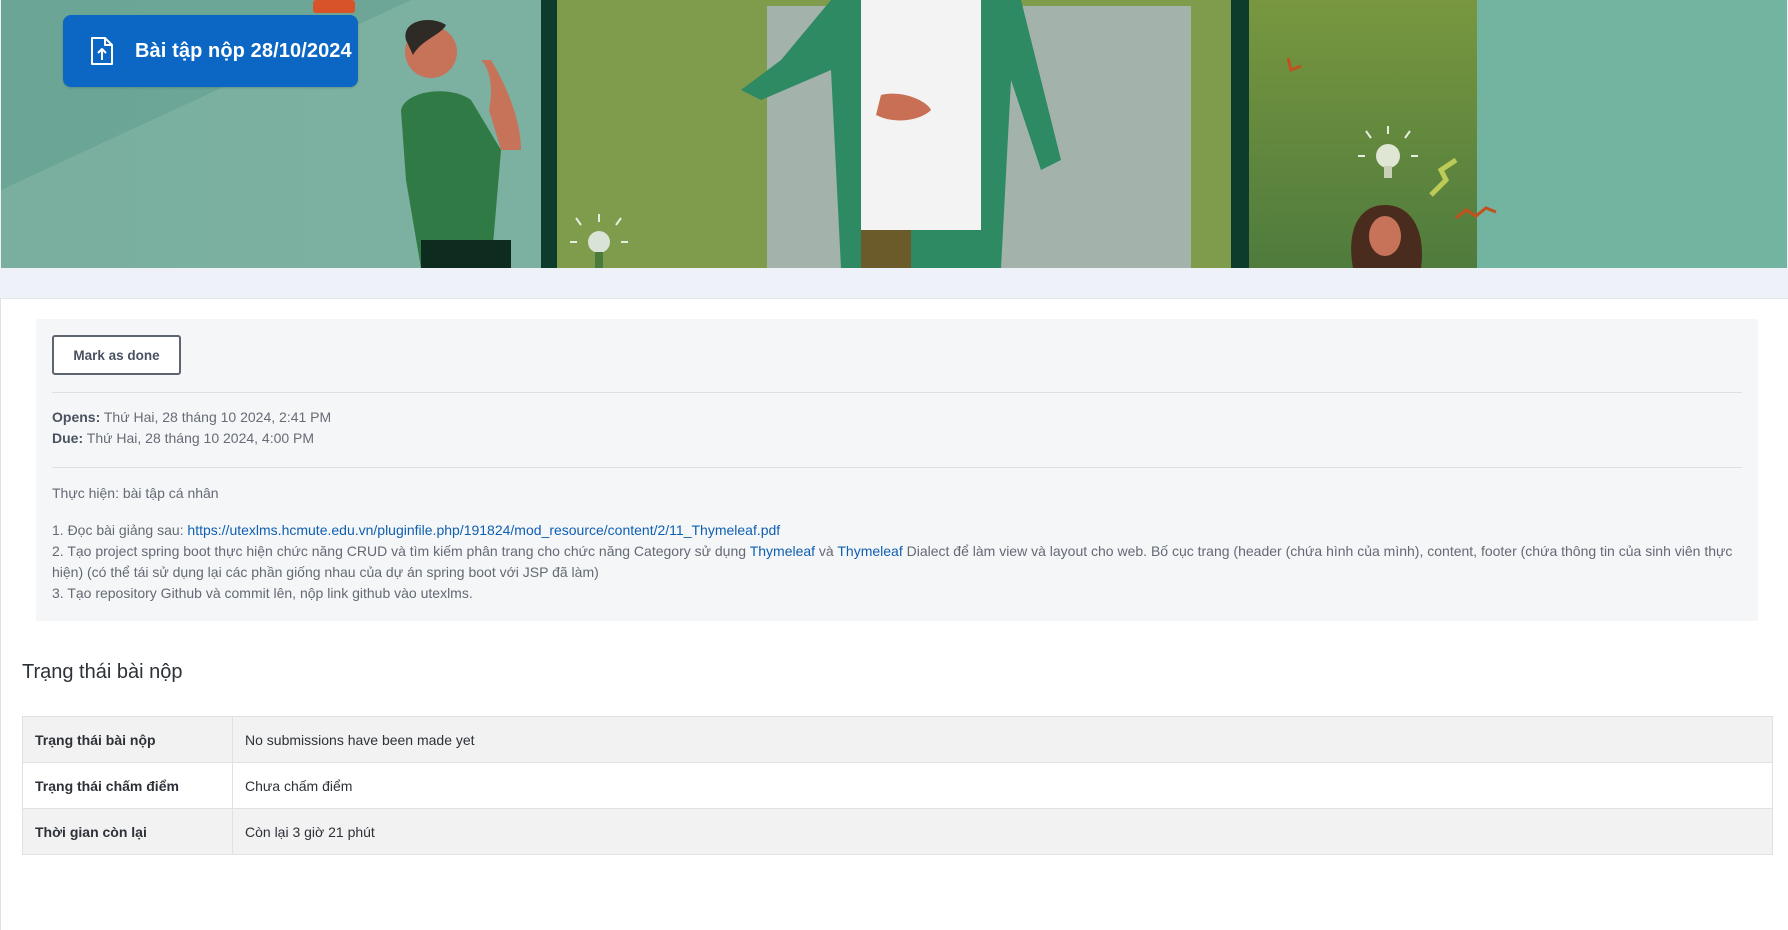  What do you see at coordinates (127, 785) in the screenshot?
I see `row-label: Trạng thái chấm điểm` at bounding box center [127, 785].